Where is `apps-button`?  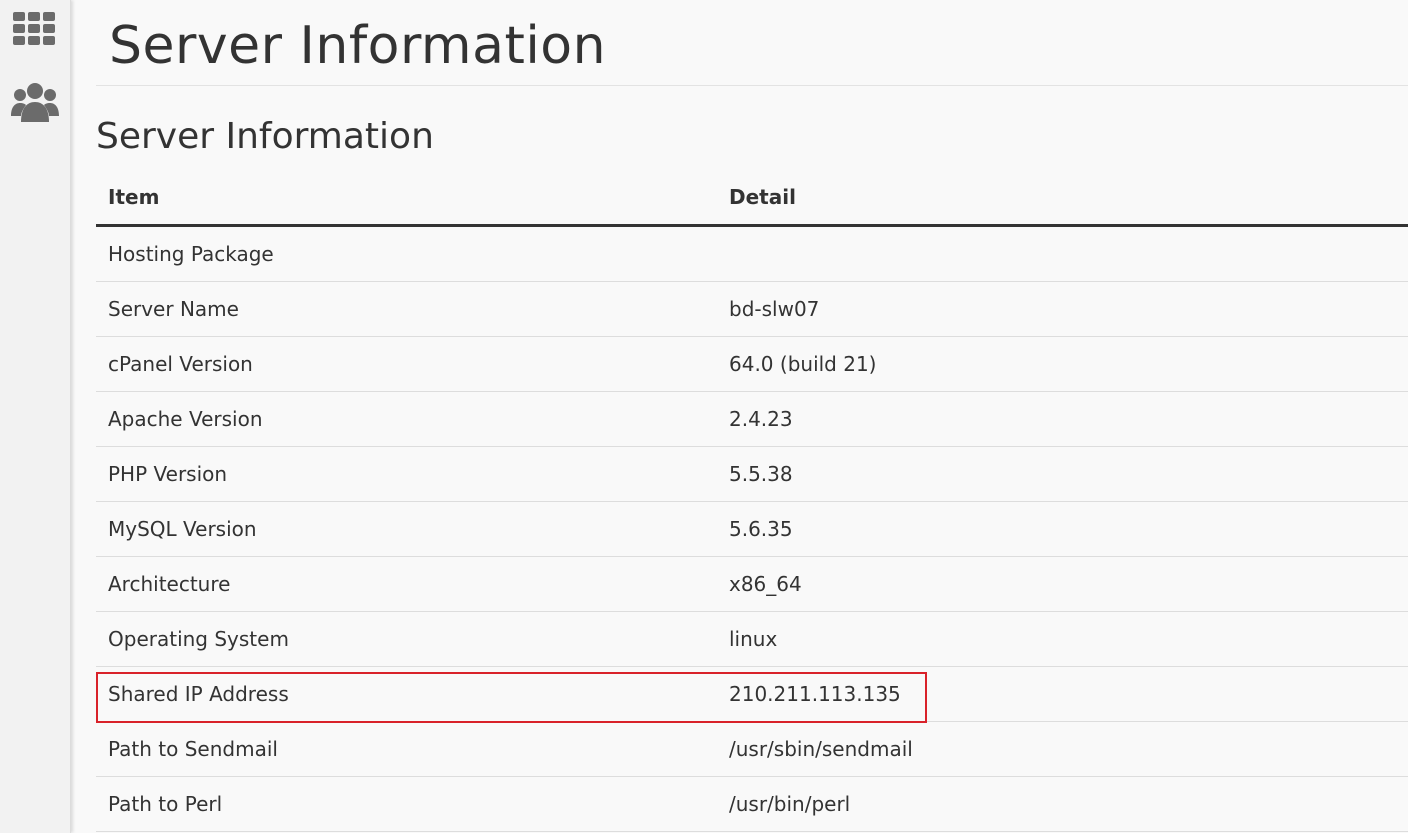
apps-button is located at coordinates (35, 29).